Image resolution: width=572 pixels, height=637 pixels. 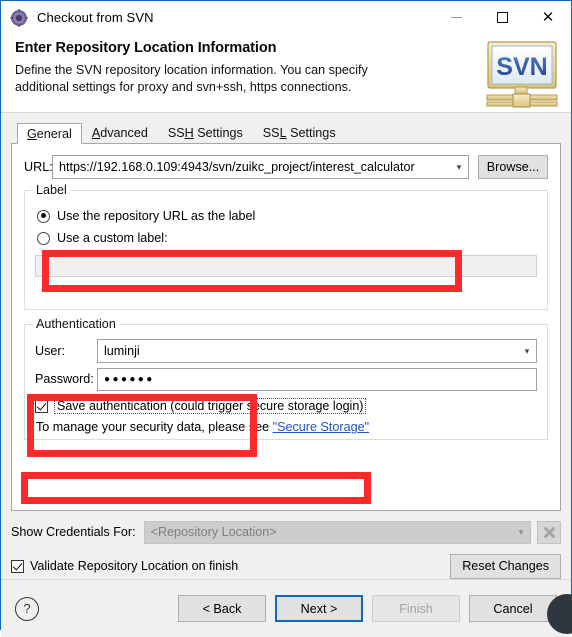 What do you see at coordinates (286, 266) in the screenshot?
I see `custom-label-input` at bounding box center [286, 266].